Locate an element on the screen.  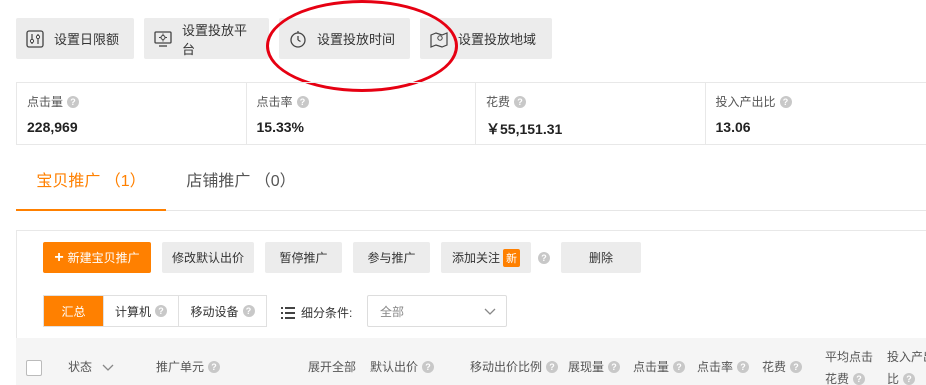
set-daily-limit-label: 设置日限额 is located at coordinates (87, 39).